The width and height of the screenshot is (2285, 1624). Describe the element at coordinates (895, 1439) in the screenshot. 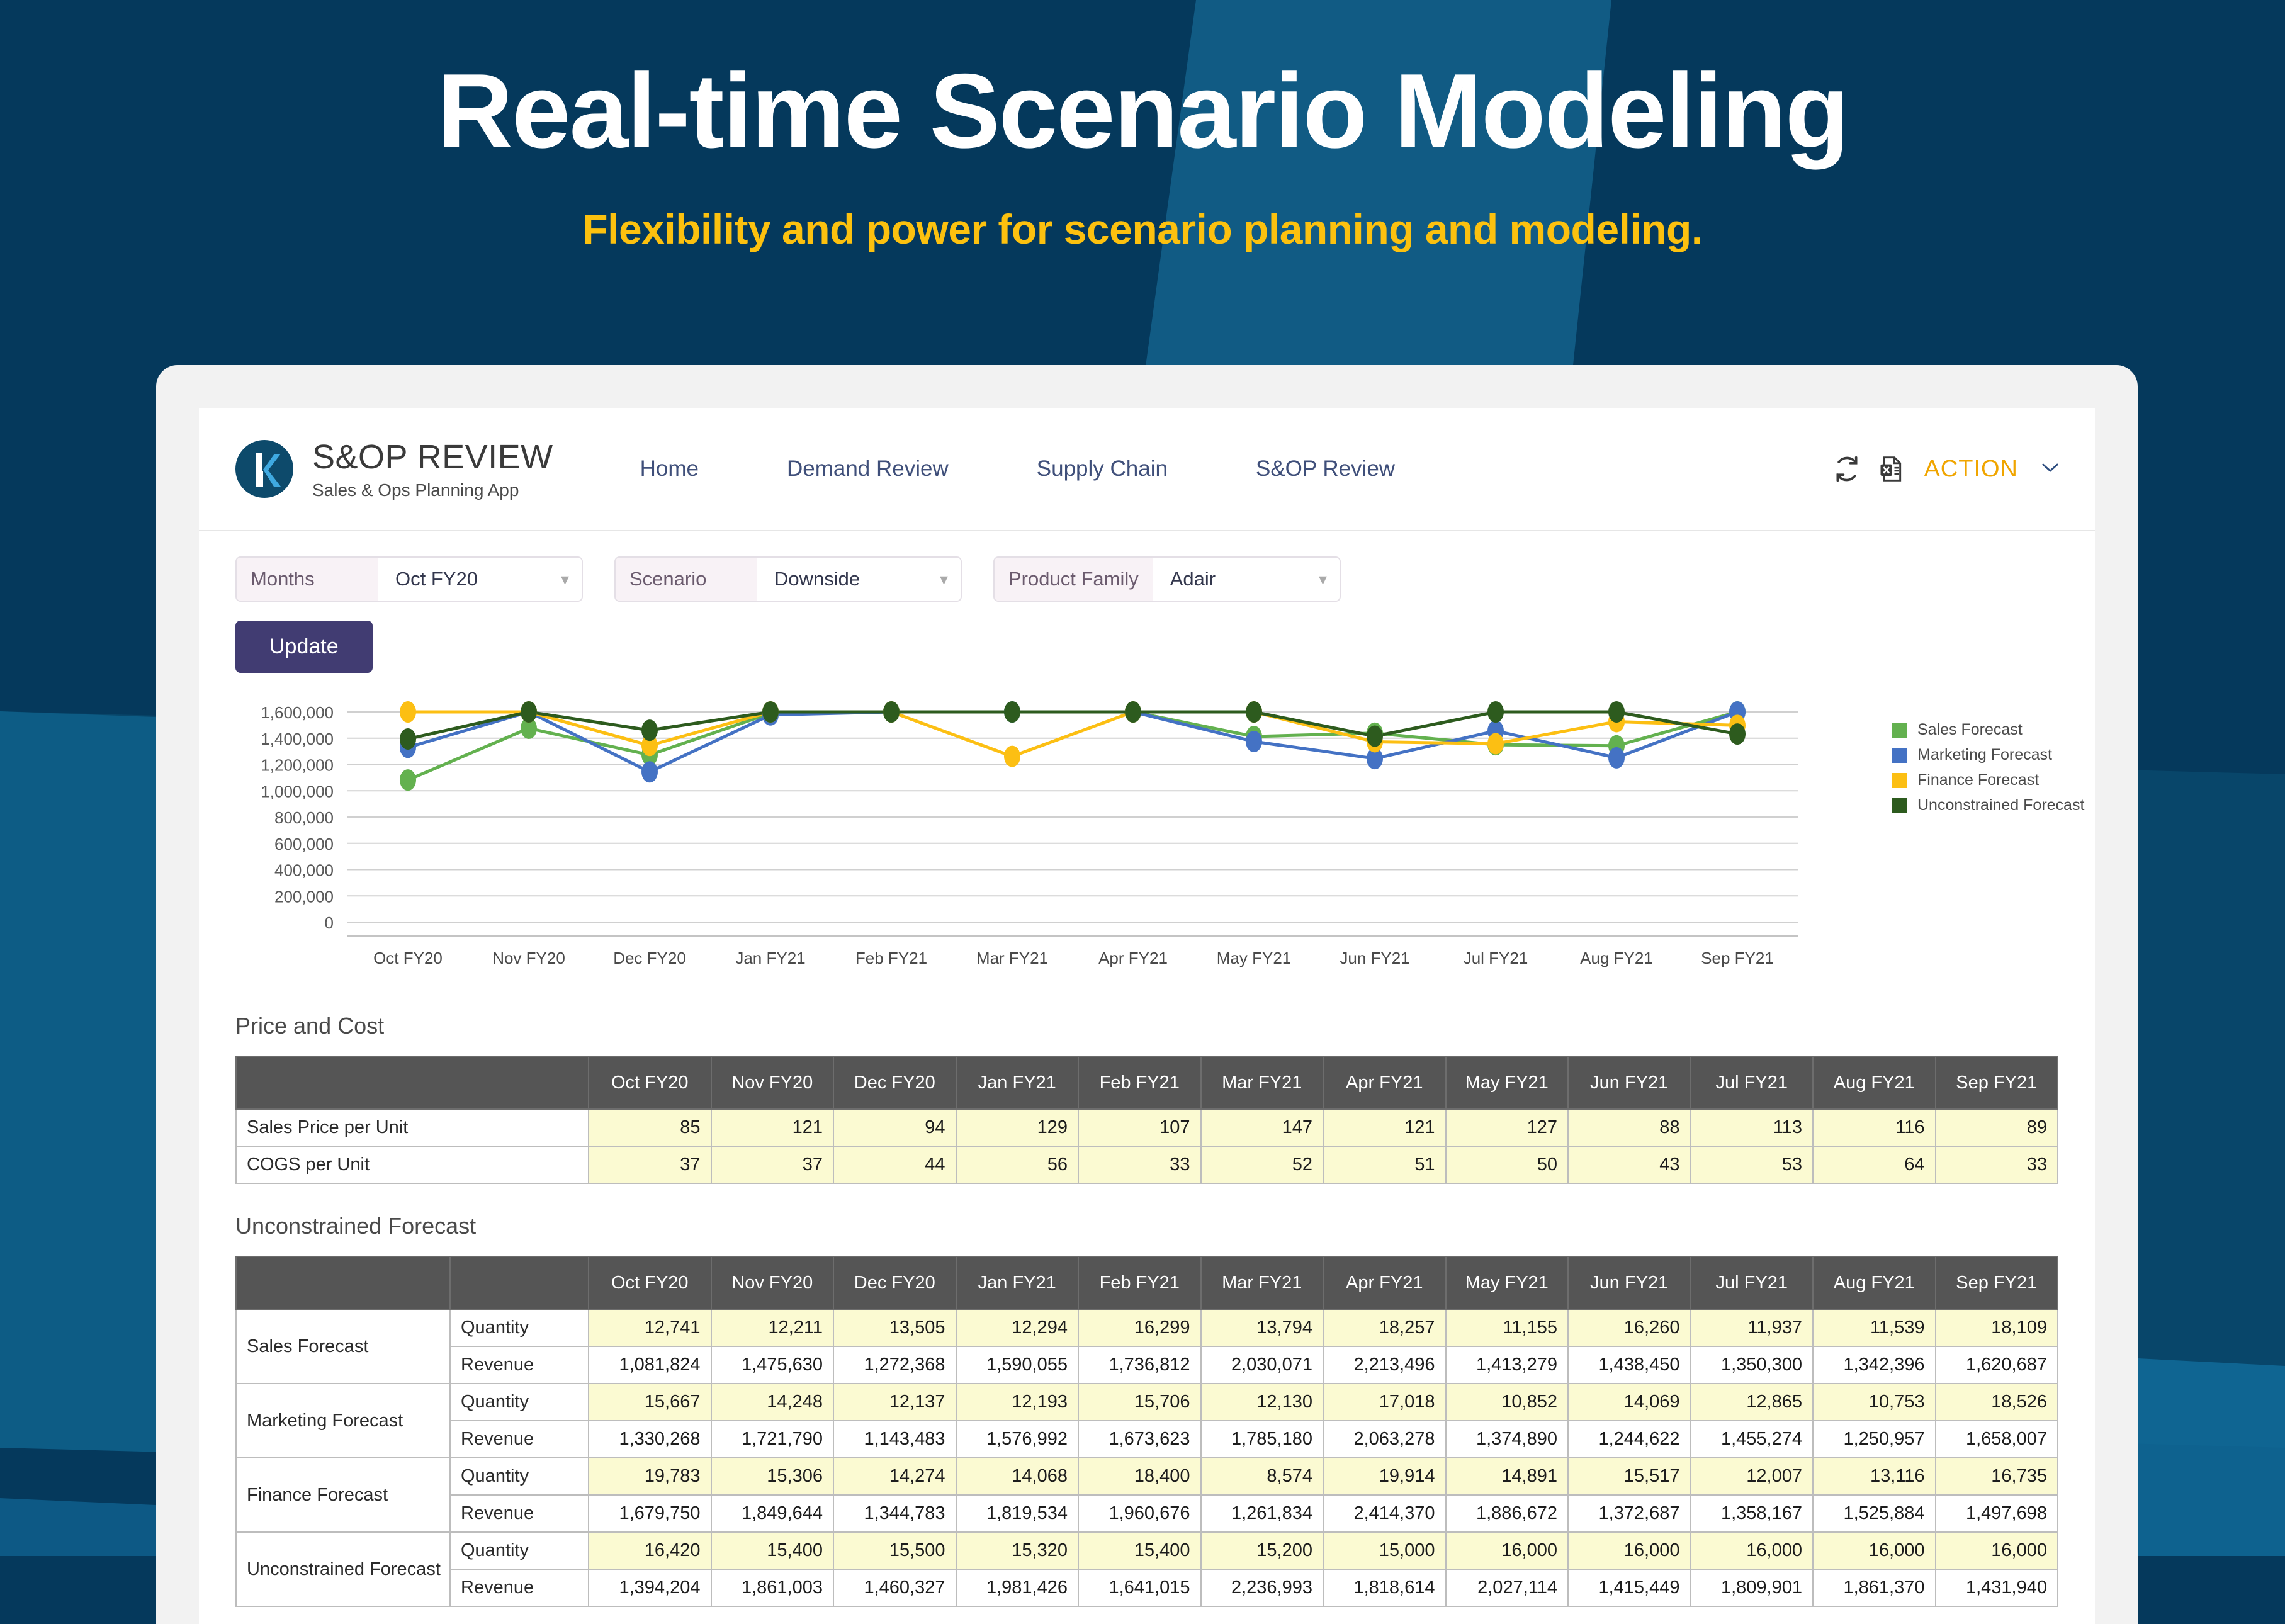

I see `table-cell: 1,143,483` at that location.